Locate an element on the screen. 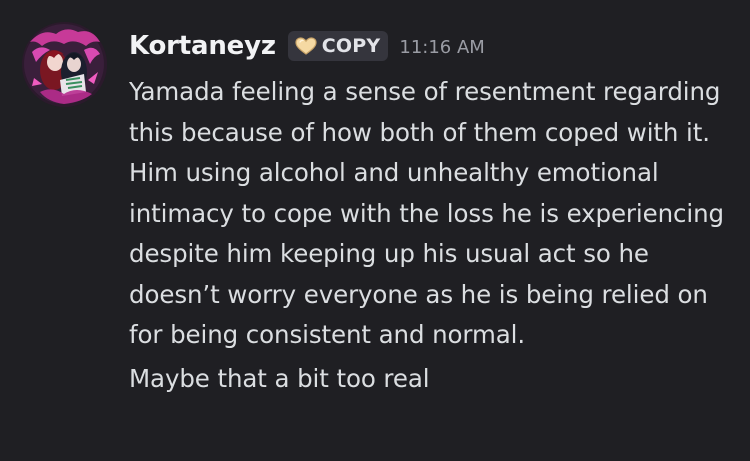 The width and height of the screenshot is (750, 461). username: Kortaneyz is located at coordinates (202, 46).